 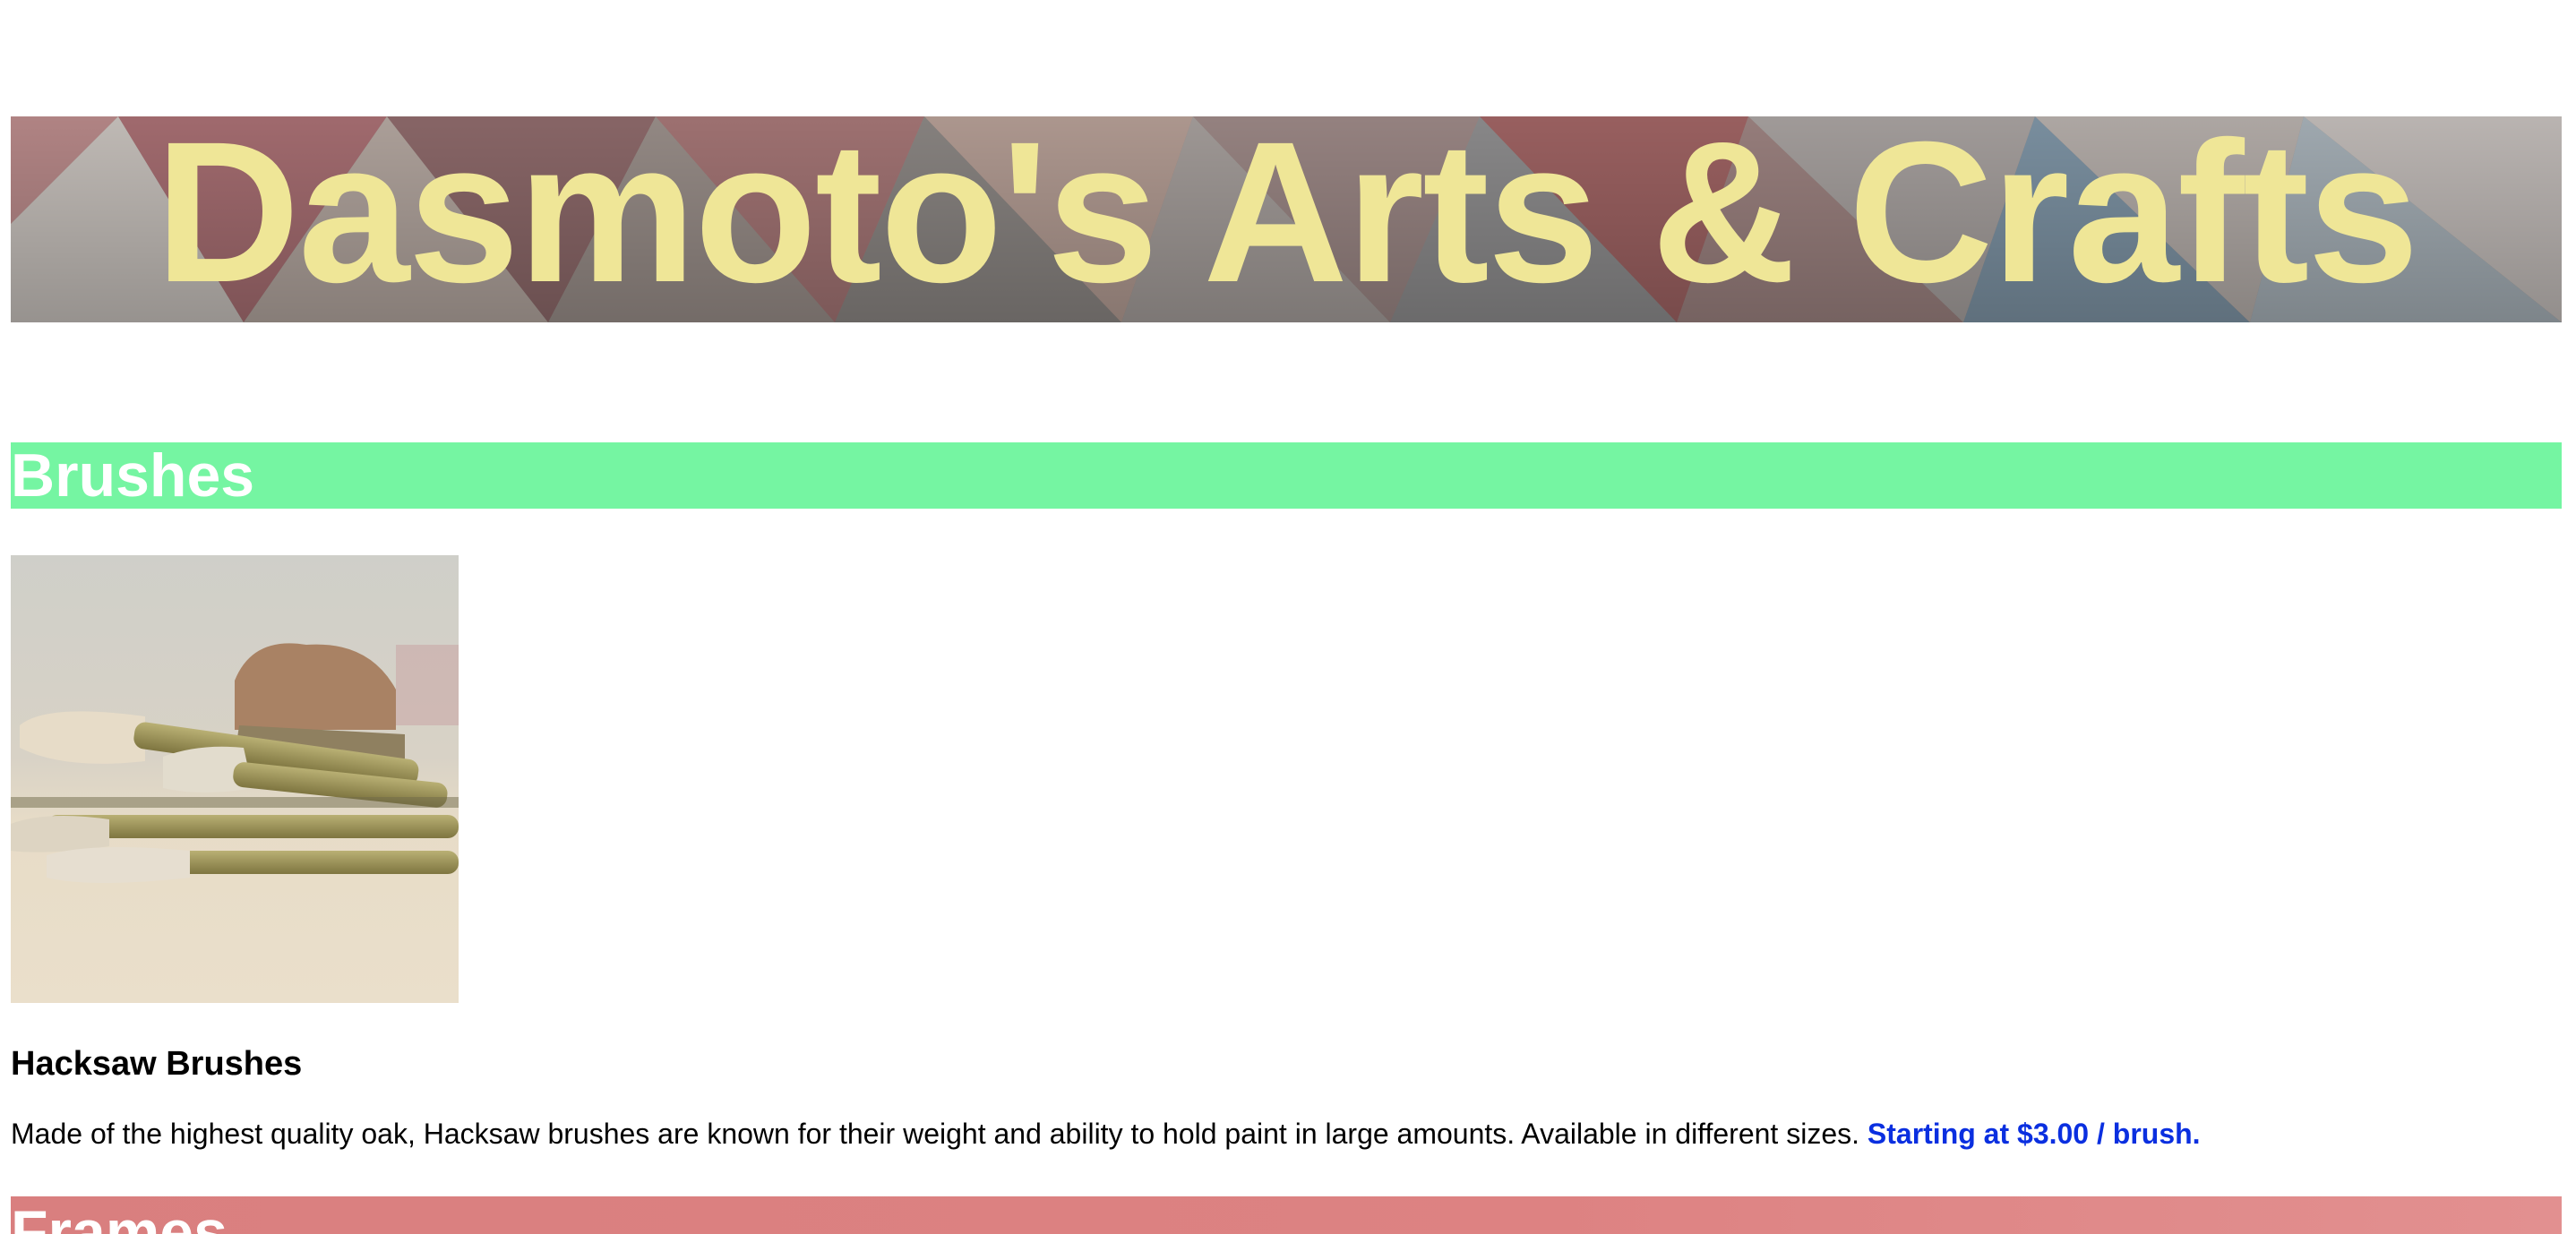 I want to click on brushes-heading: Brushes, so click(x=1286, y=476).